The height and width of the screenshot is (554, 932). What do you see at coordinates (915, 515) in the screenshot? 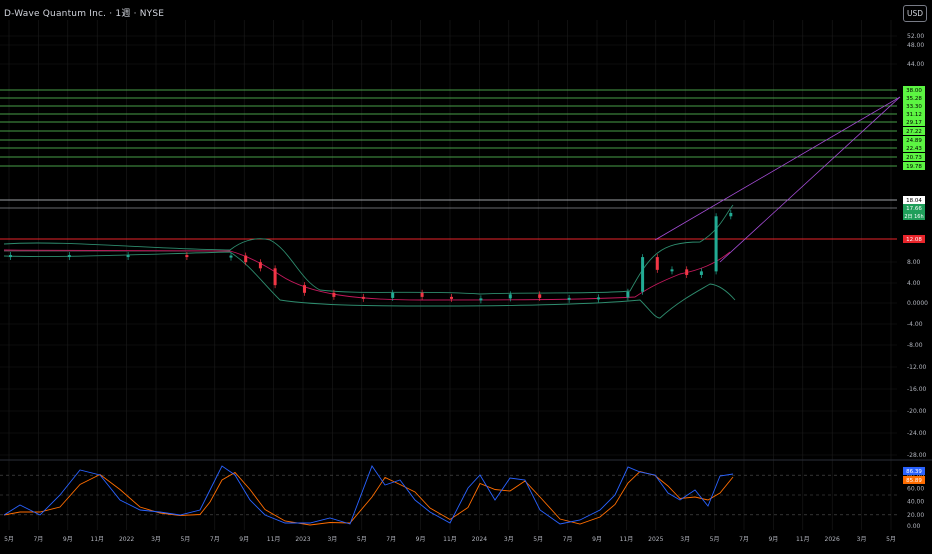
I see `osc-tick-label: 20.00` at bounding box center [915, 515].